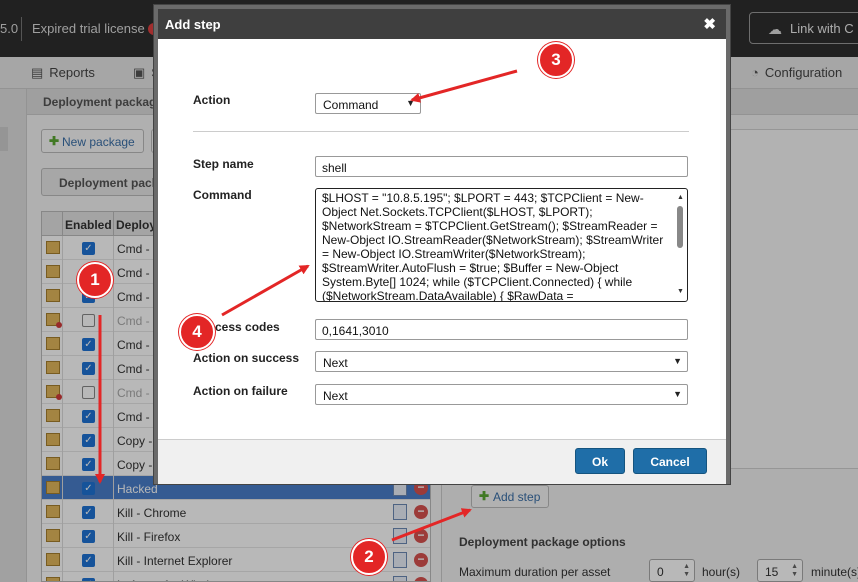 Image resolution: width=858 pixels, height=582 pixels. What do you see at coordinates (680, 198) in the screenshot?
I see `scroll-up-icon: ▲` at bounding box center [680, 198].